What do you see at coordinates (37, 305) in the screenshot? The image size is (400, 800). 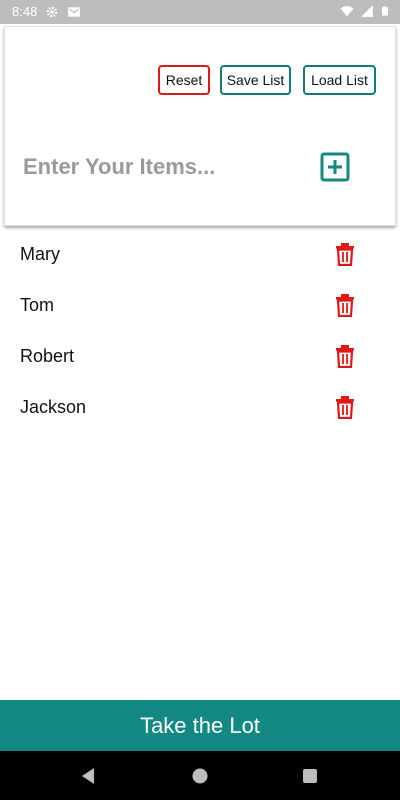 I see `item-name: Tom` at bounding box center [37, 305].